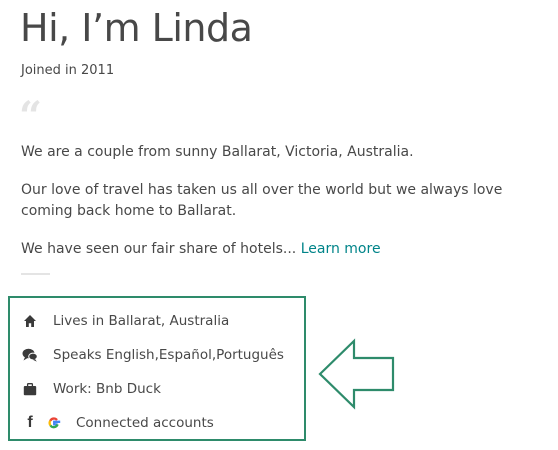  Describe the element at coordinates (107, 389) in the screenshot. I see `work-text: Work: Bnb Duck` at that location.